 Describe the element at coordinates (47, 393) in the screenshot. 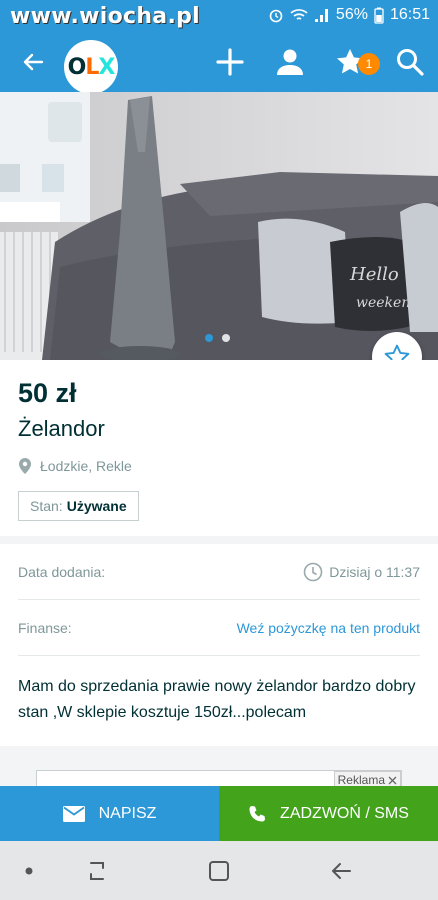

I see `listing-price: 50 zł` at that location.